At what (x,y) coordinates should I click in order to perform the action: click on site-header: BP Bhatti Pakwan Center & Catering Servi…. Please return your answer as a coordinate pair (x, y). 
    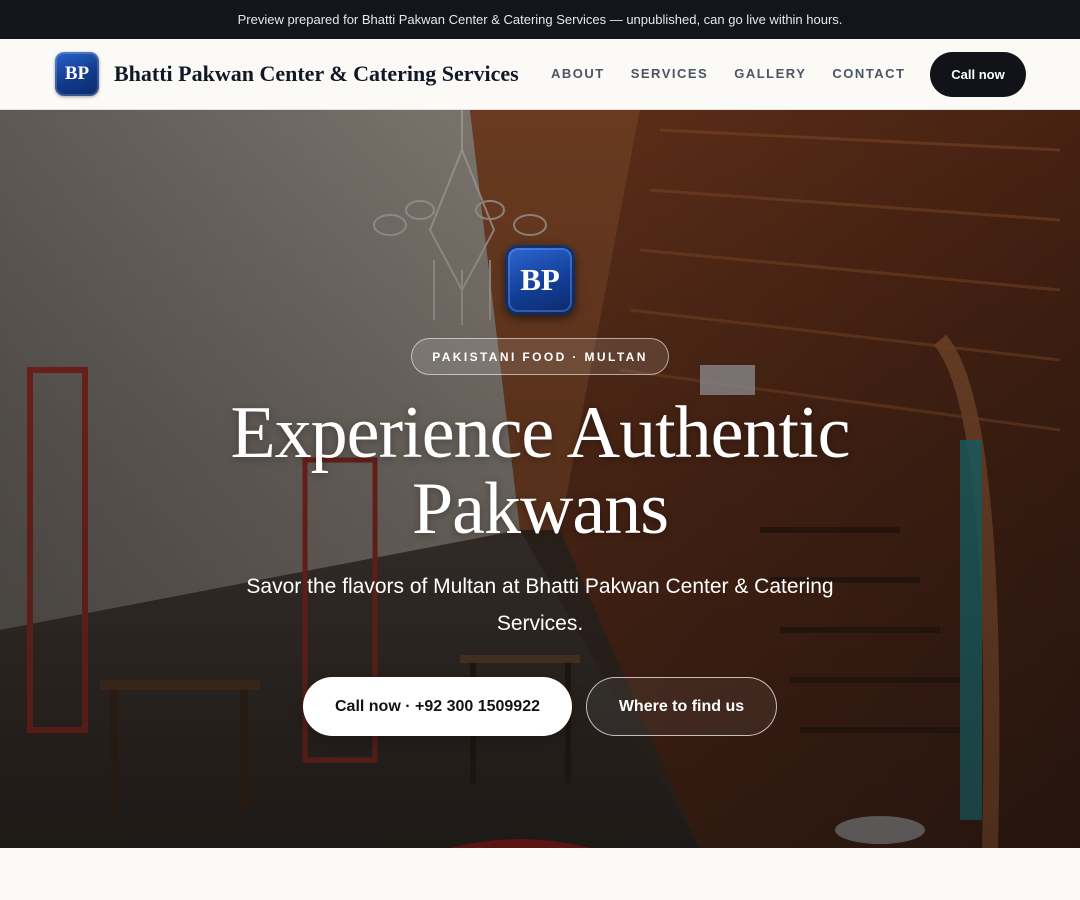
    Looking at the image, I should click on (540, 74).